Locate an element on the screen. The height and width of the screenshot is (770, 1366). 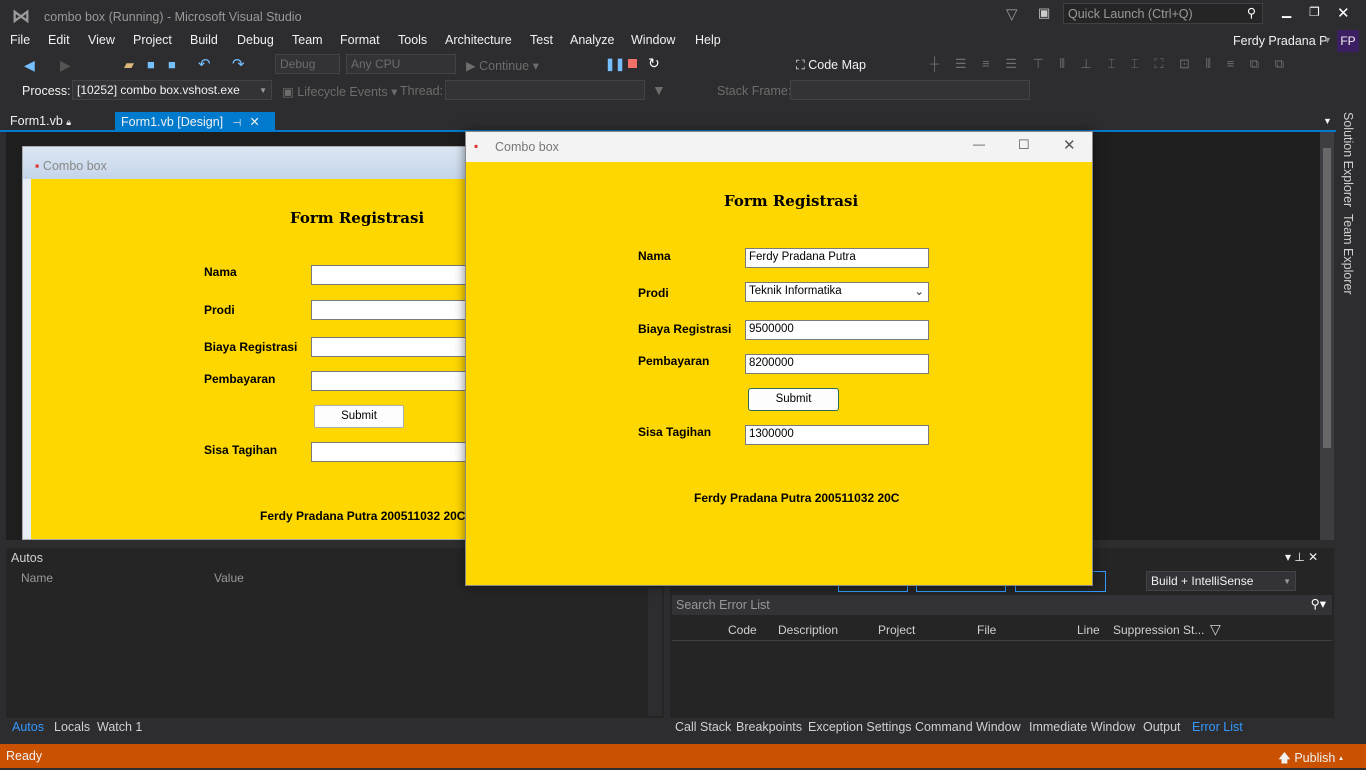
col-code: Code is located at coordinates (742, 630).